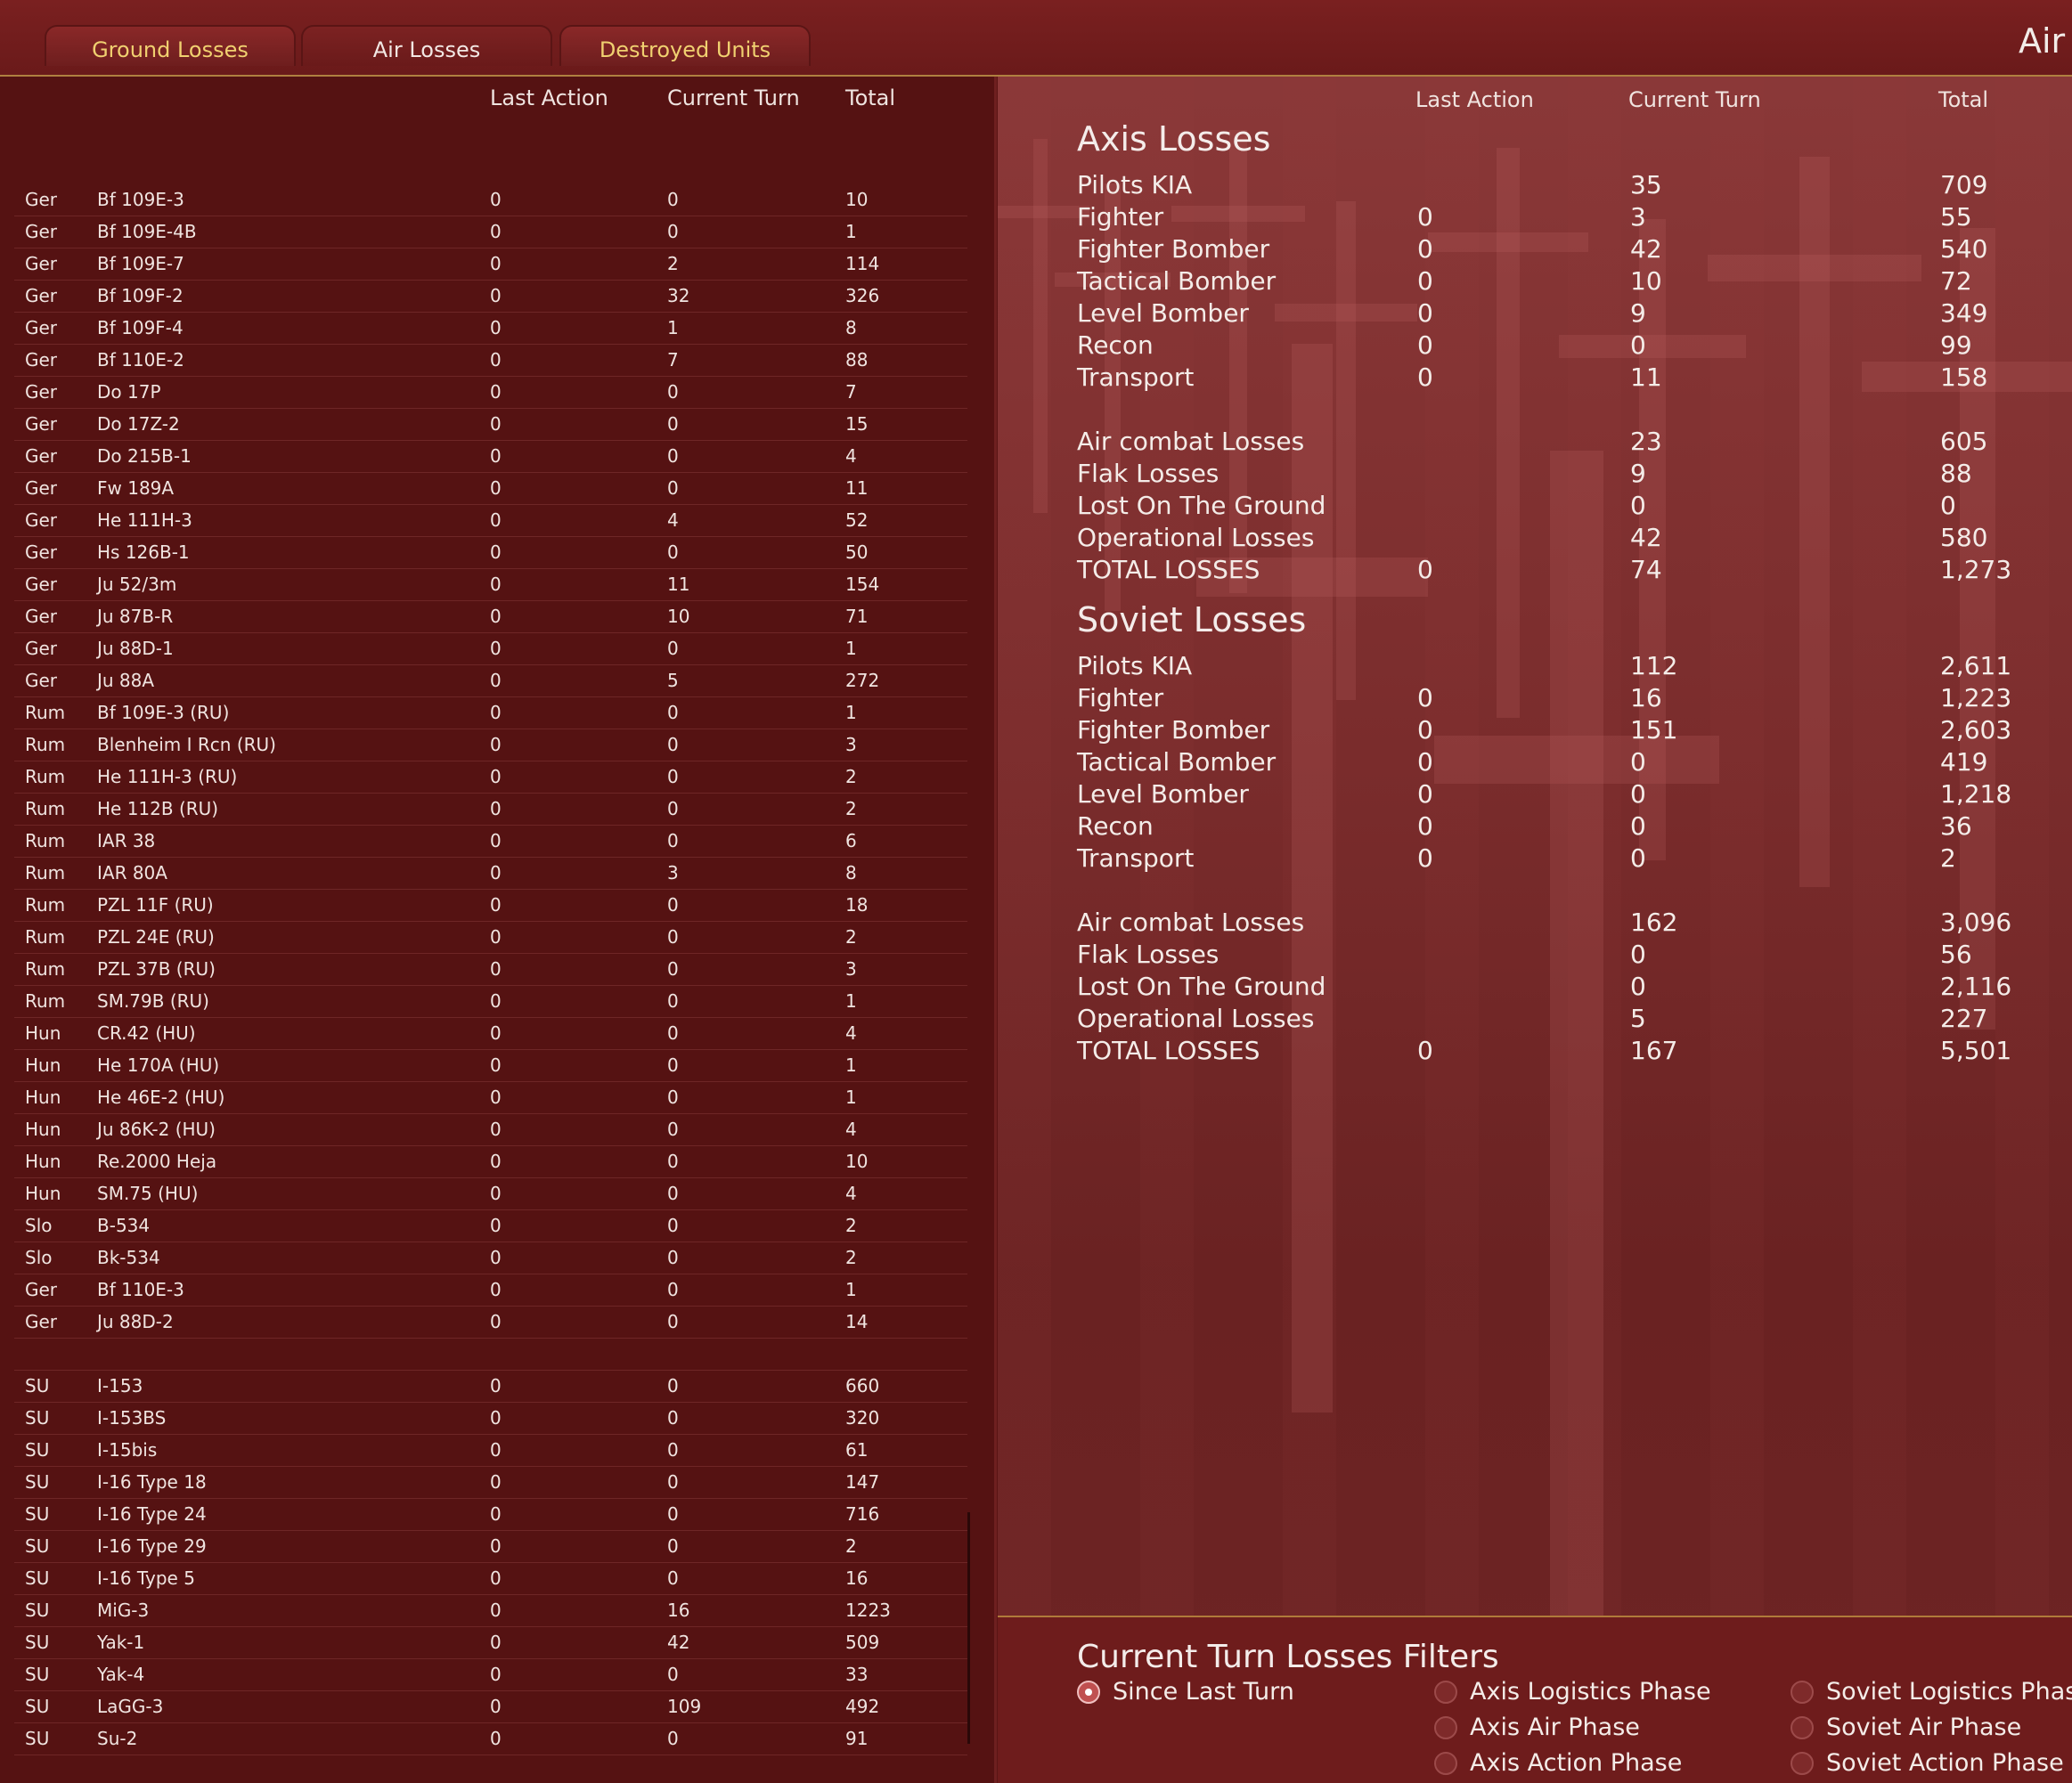 The image size is (2072, 1783). What do you see at coordinates (490, 328) in the screenshot?
I see `table-row: Ger Bf 109F-4 0 1 8` at bounding box center [490, 328].